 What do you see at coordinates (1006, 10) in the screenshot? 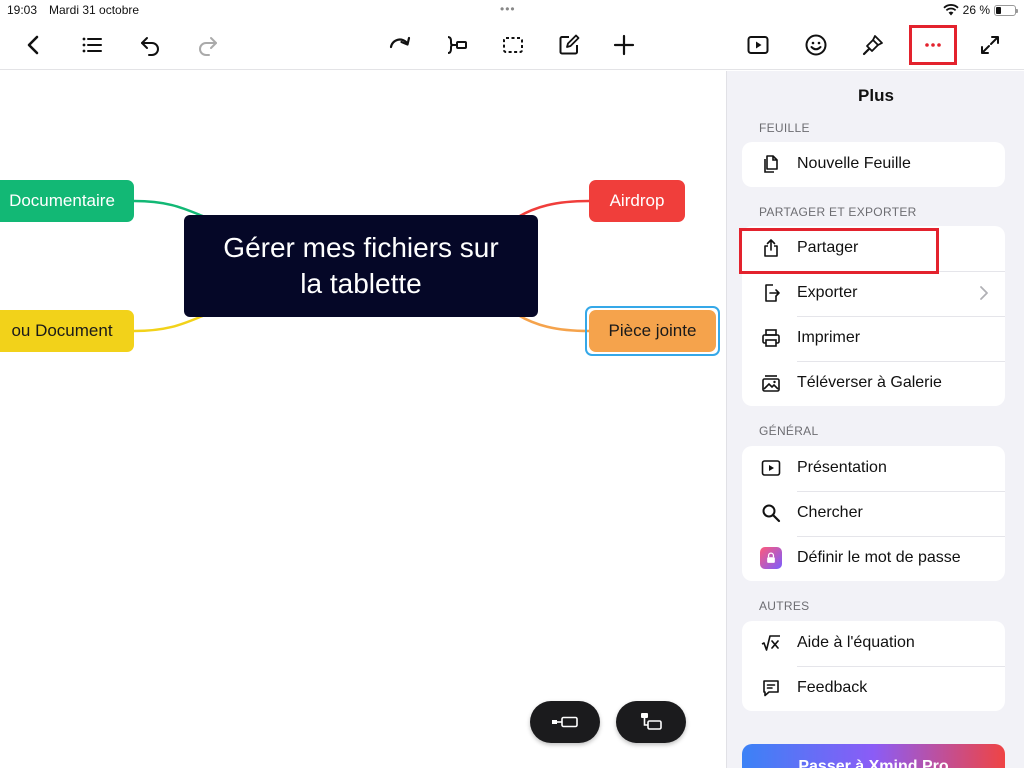
I see `battery-icon` at bounding box center [1006, 10].